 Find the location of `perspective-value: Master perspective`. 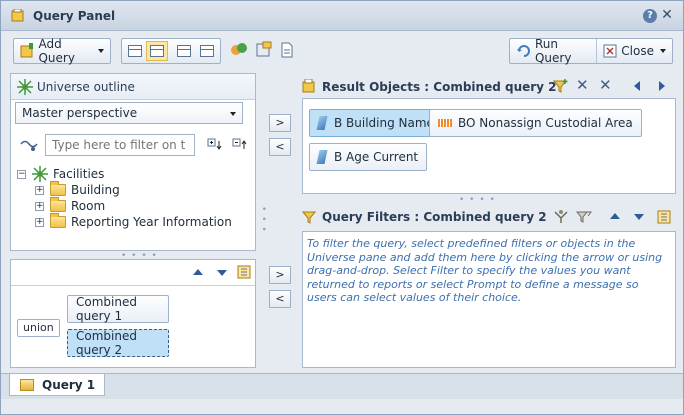

perspective-value: Master perspective is located at coordinates (80, 113).